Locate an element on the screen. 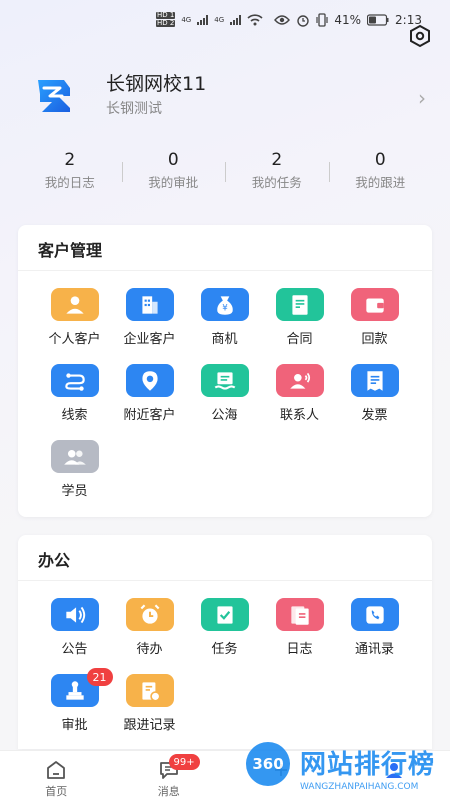 This screenshot has height=800, width=450. contract-icon is located at coordinates (299, 304).